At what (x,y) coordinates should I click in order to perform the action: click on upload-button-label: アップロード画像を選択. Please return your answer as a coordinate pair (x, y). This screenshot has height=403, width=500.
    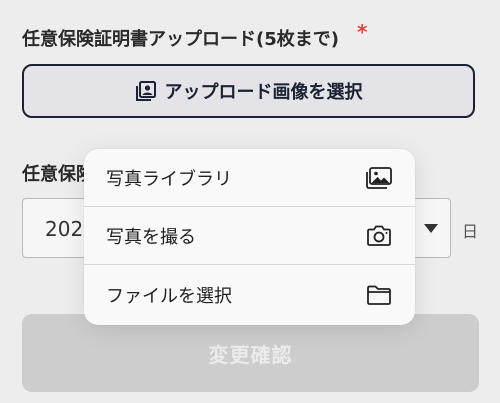
    Looking at the image, I should click on (263, 92).